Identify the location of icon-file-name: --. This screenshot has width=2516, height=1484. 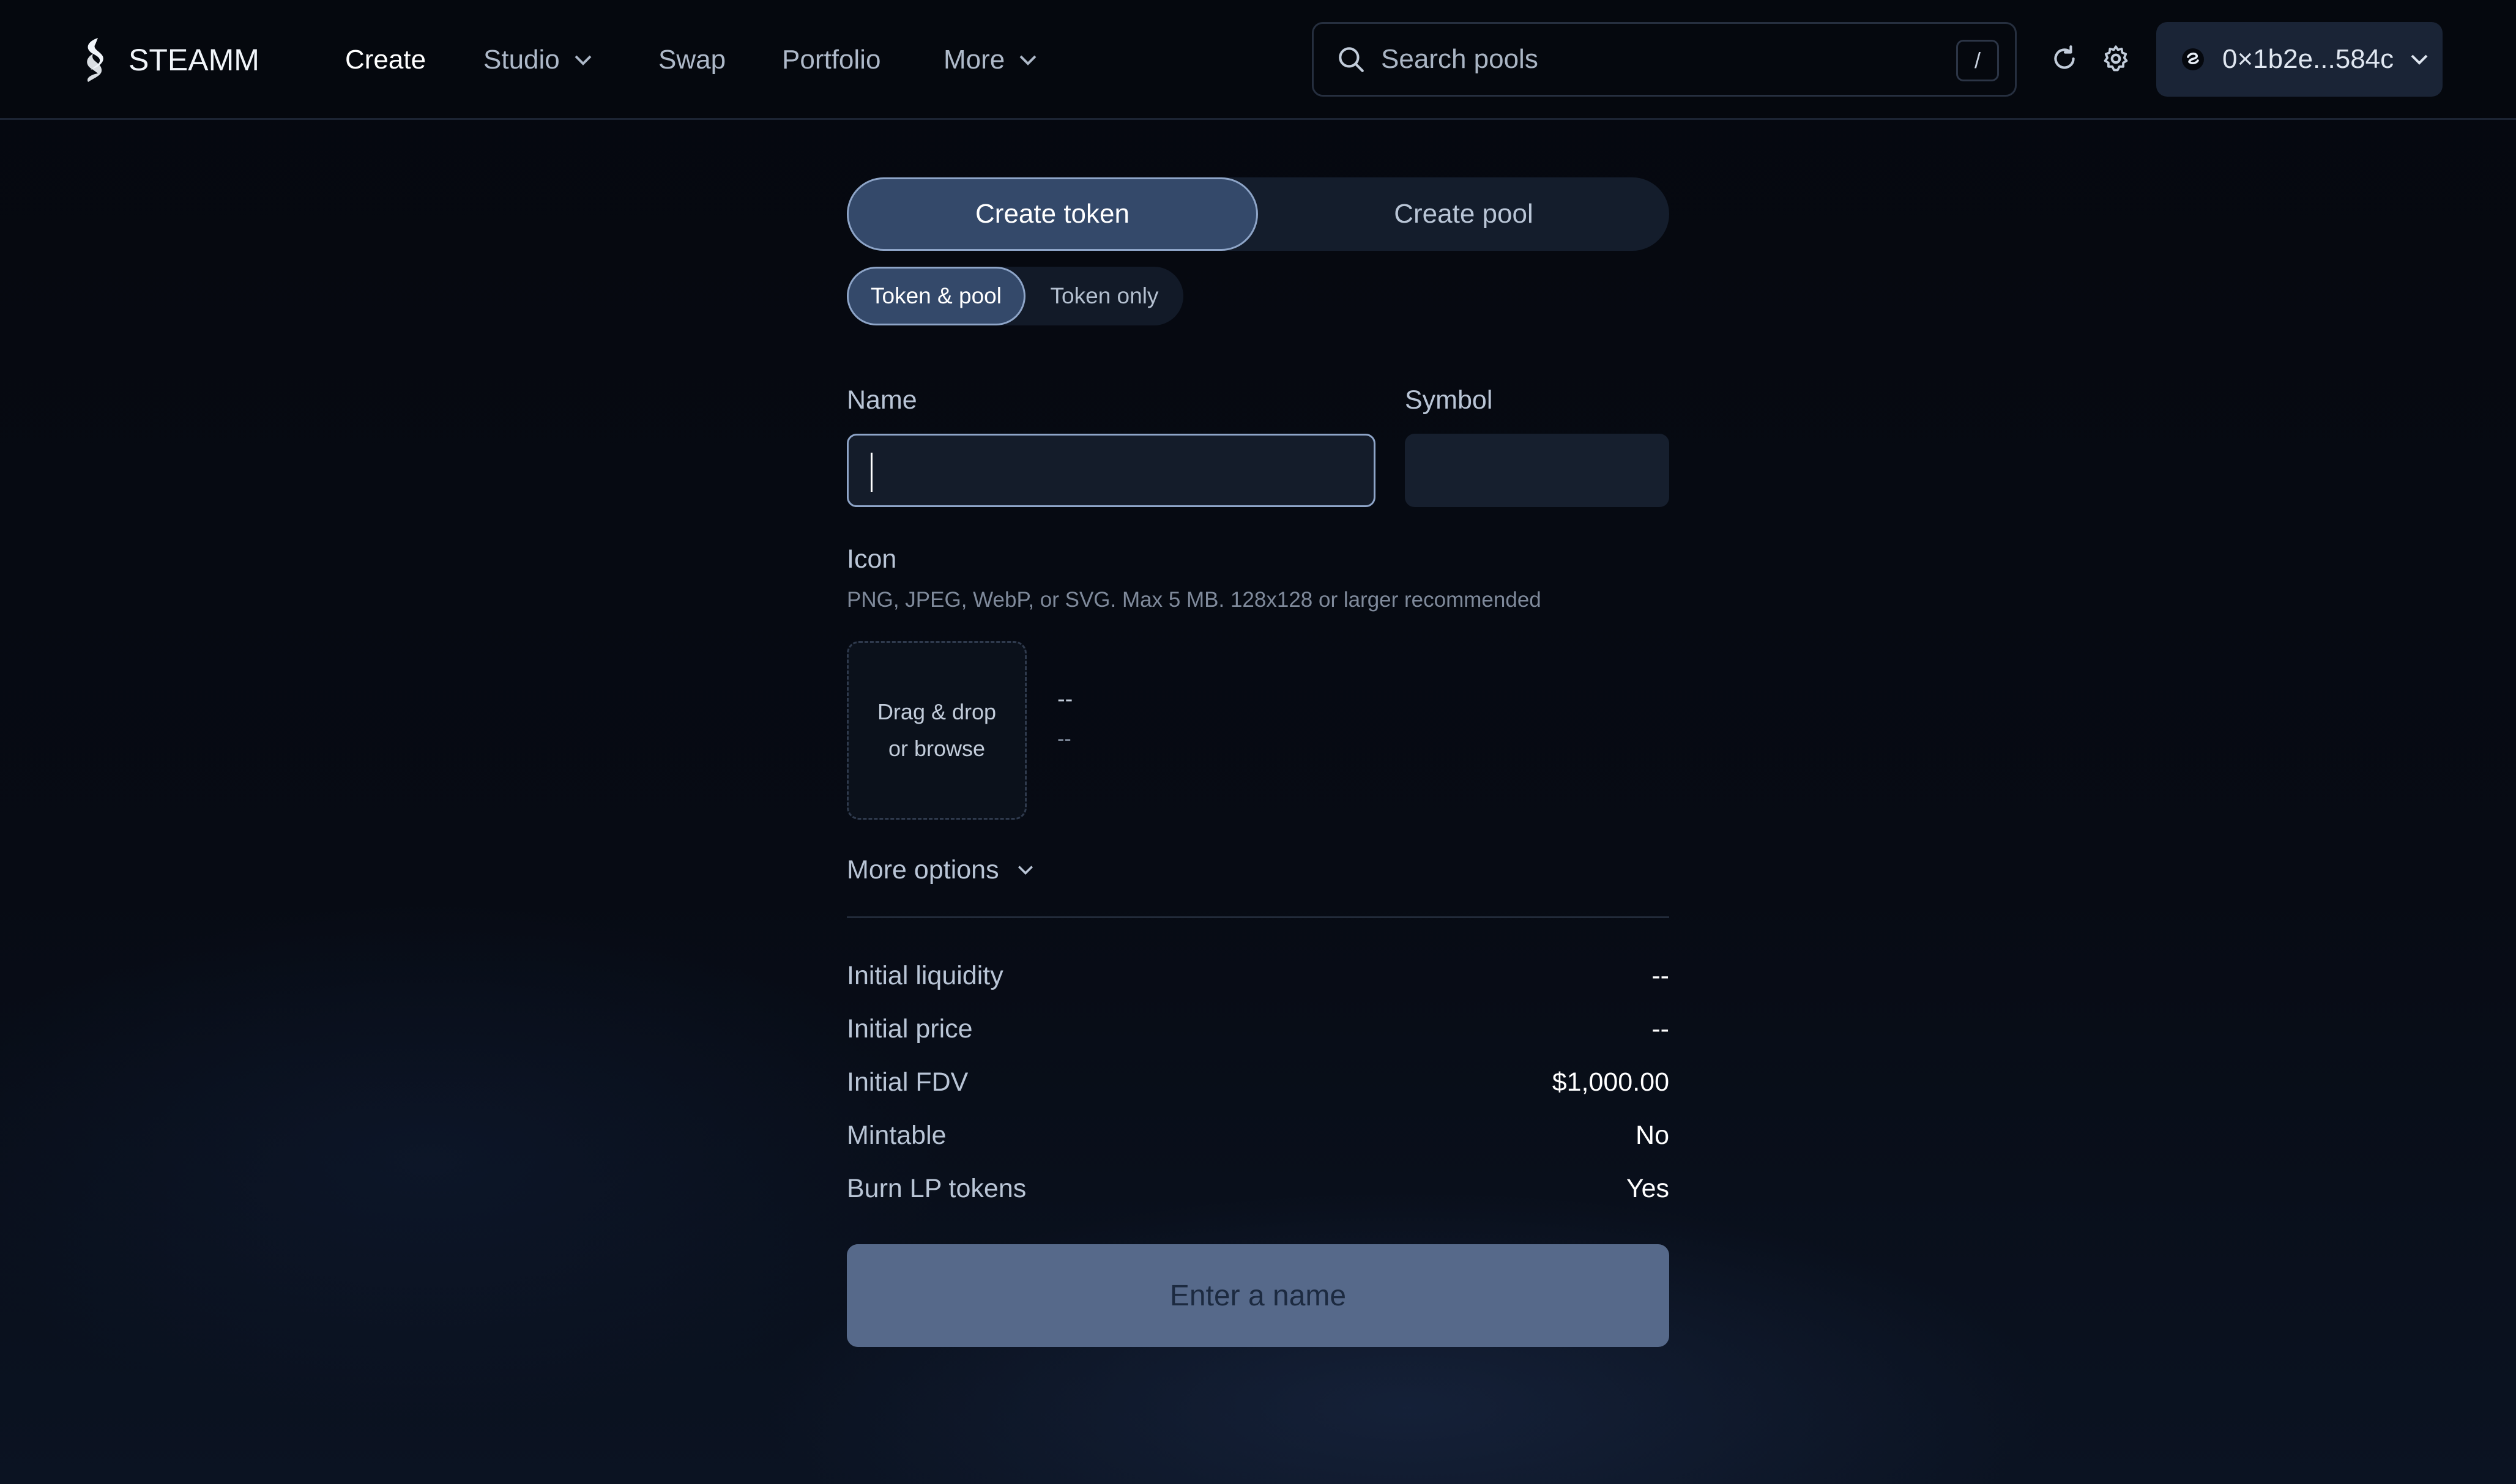
(1065, 699).